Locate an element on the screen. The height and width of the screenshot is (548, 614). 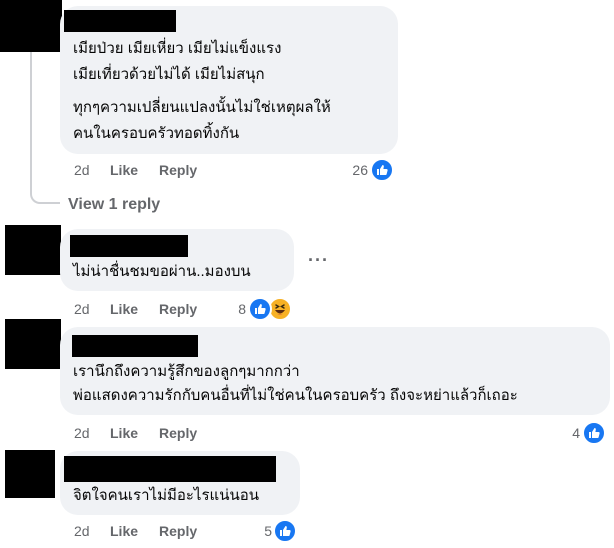
reaction-count: 5 is located at coordinates (264, 531).